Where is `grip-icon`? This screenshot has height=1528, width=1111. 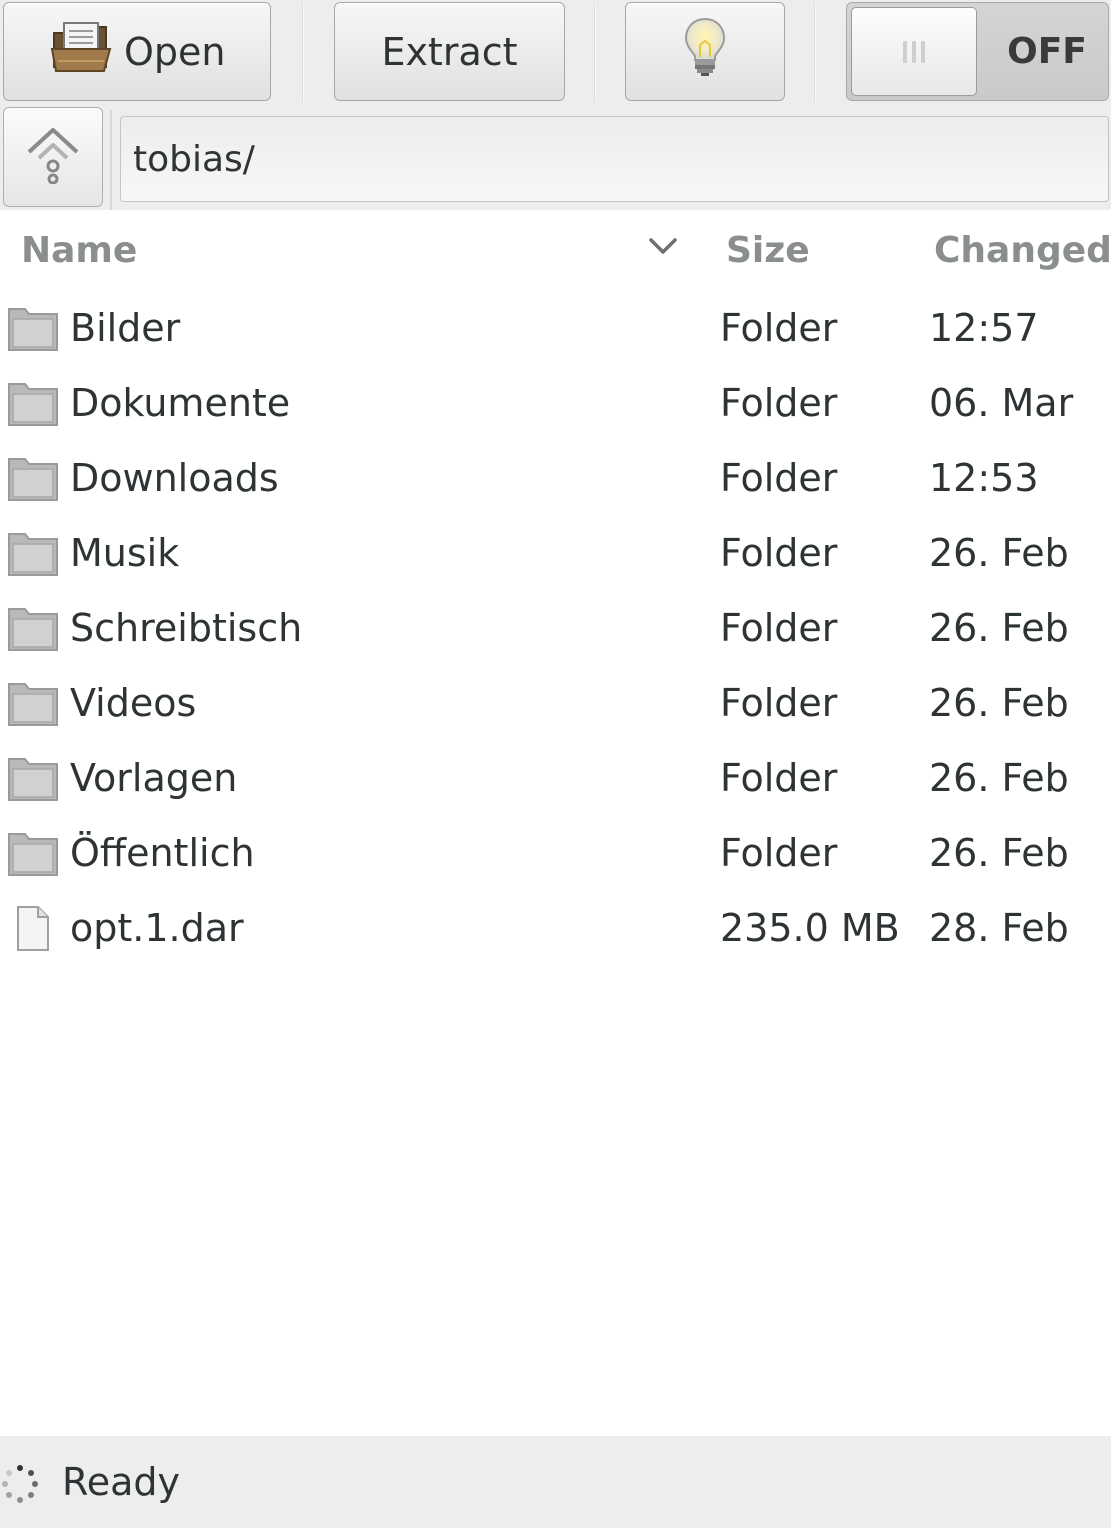 grip-icon is located at coordinates (914, 51).